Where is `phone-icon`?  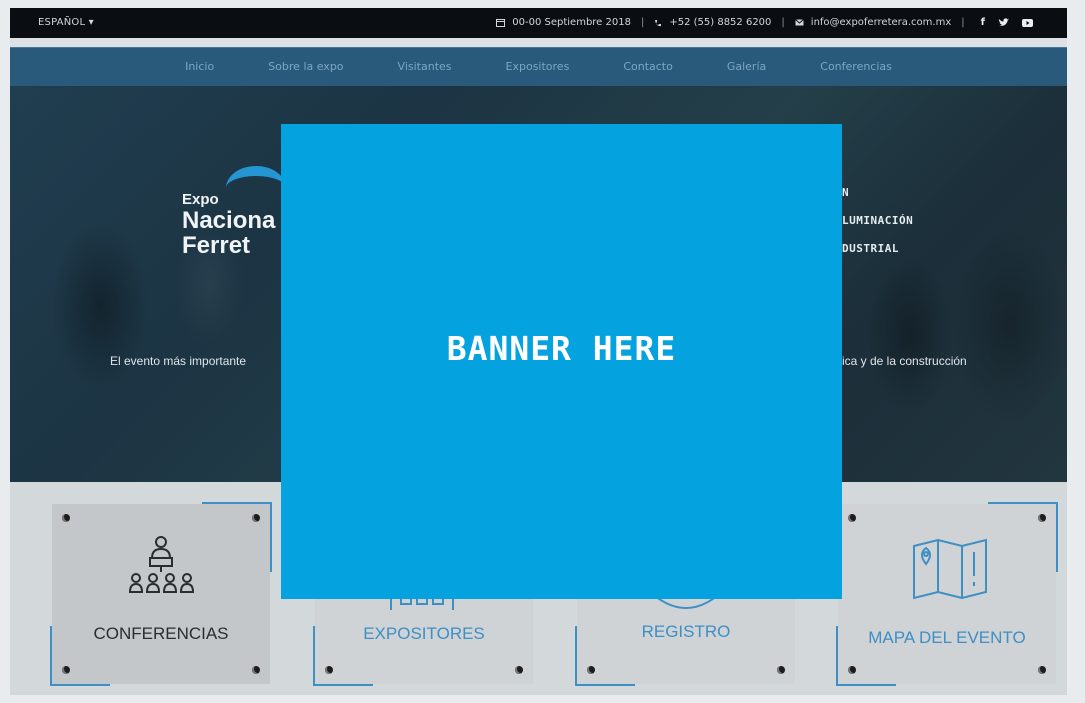 phone-icon is located at coordinates (658, 23).